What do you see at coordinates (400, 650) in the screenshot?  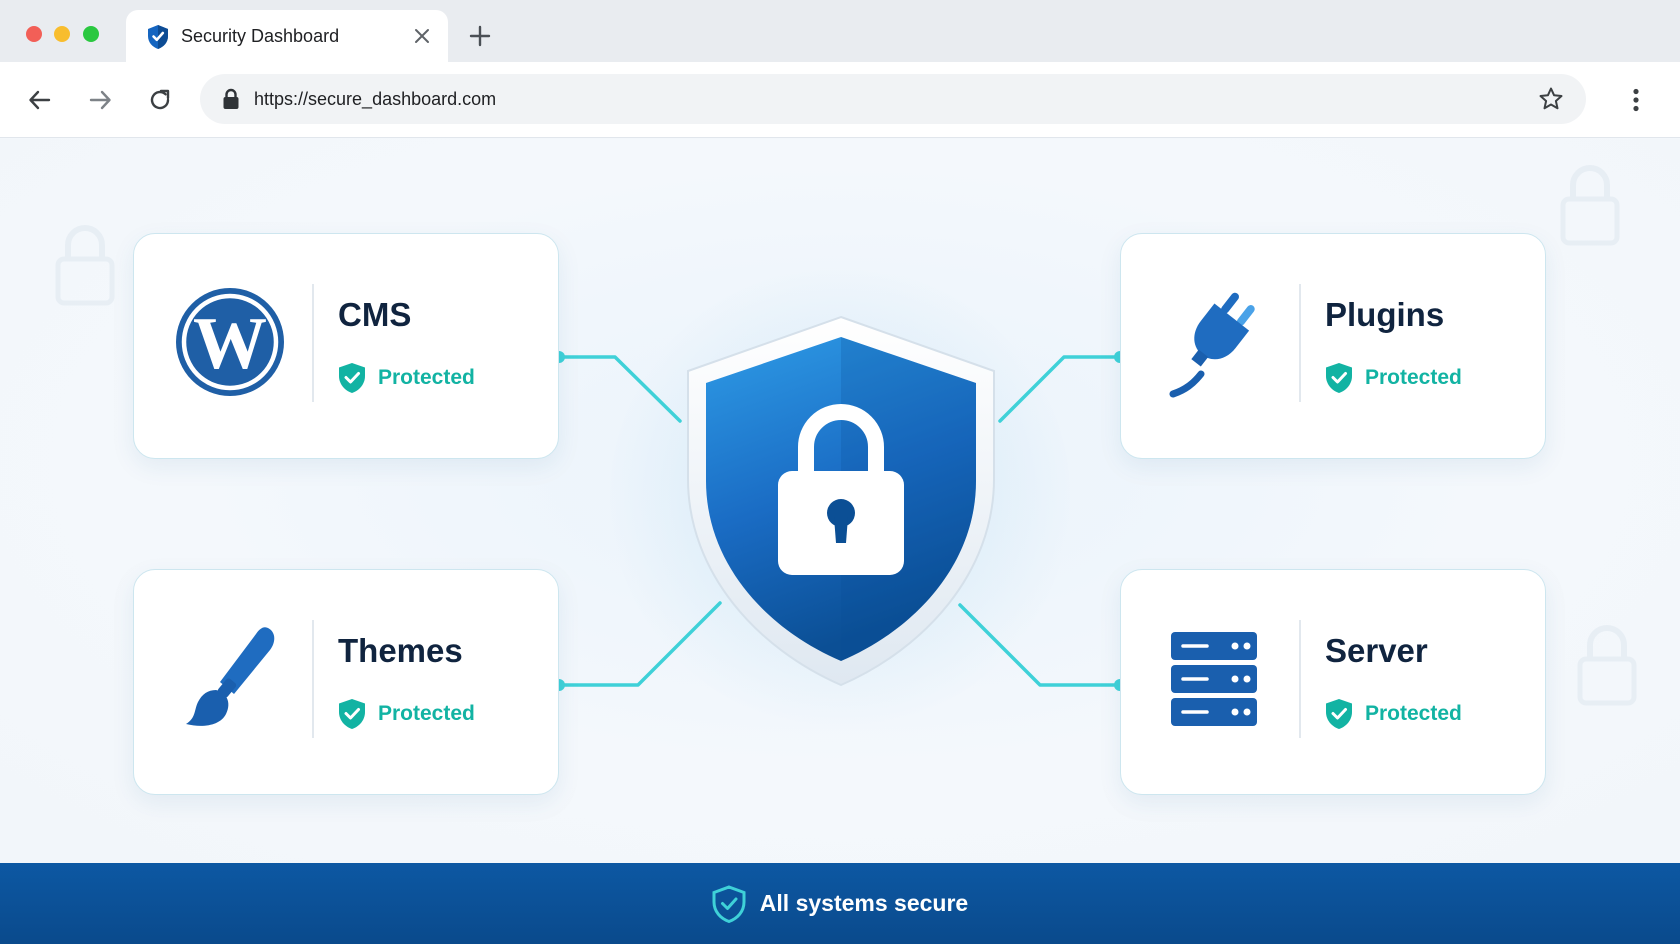 I see `card-title: Themes` at bounding box center [400, 650].